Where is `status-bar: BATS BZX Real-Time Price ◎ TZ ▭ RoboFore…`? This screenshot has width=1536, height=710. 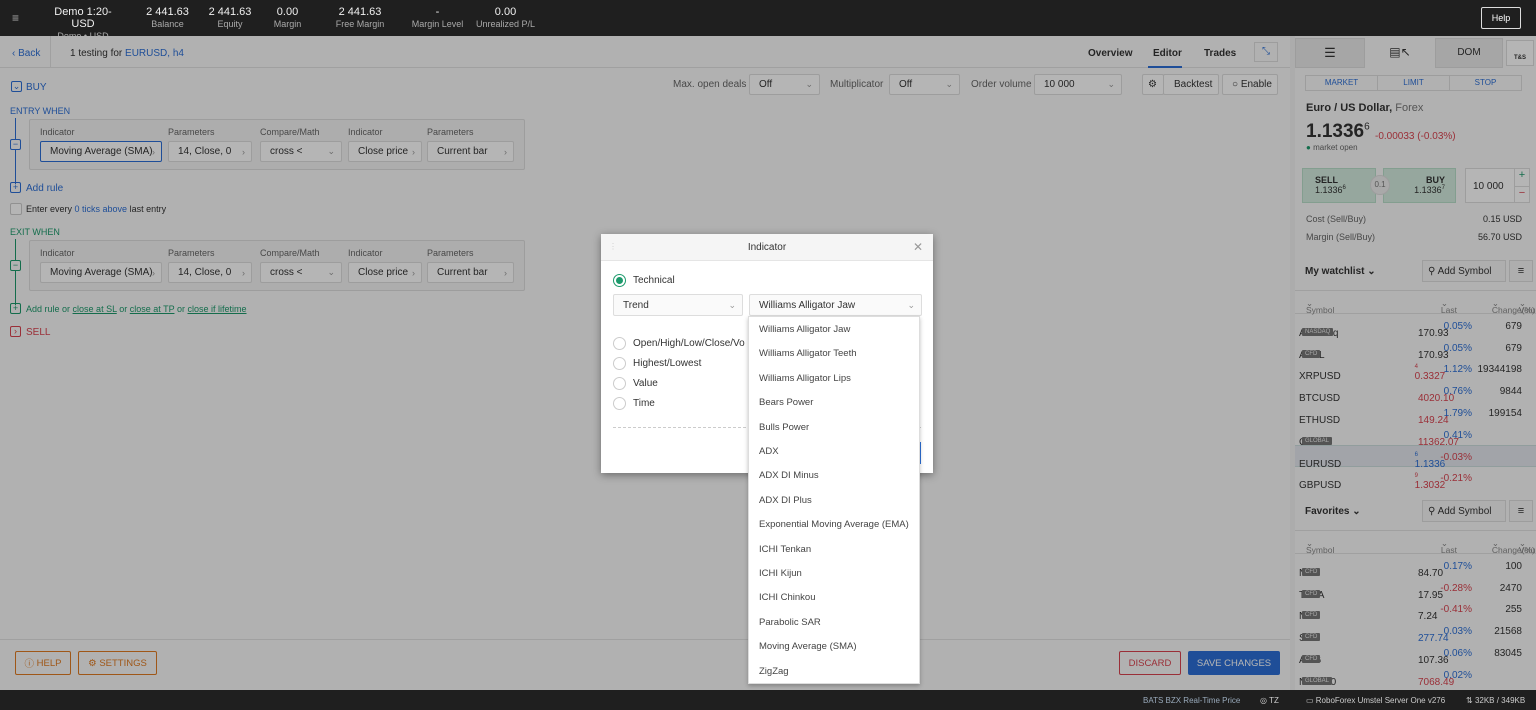 status-bar: BATS BZX Real-Time Price ◎ TZ ▭ RoboFore… is located at coordinates (768, 700).